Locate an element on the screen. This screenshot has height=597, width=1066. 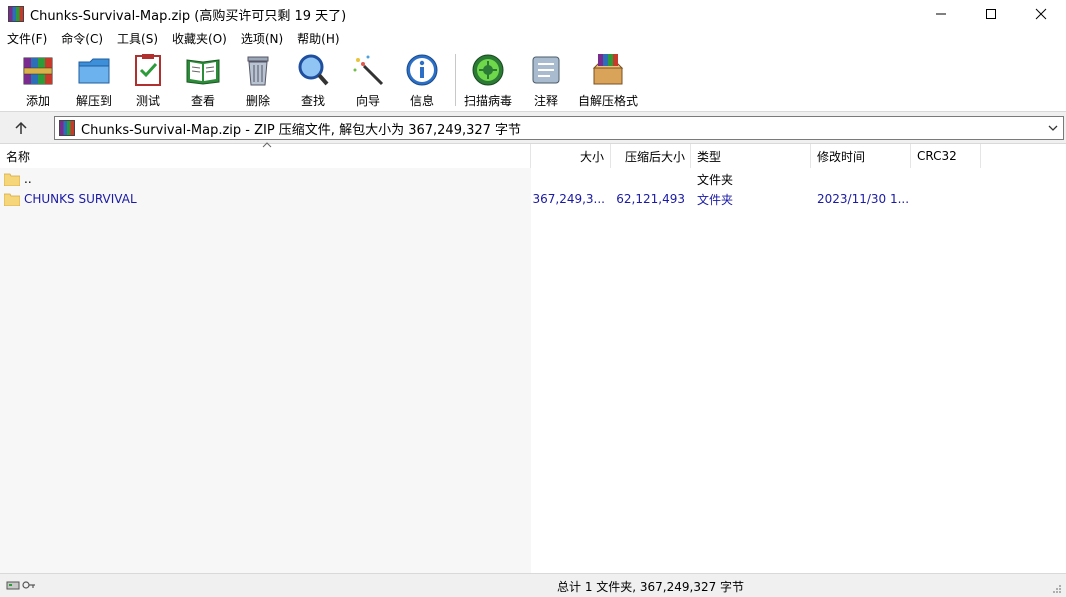
title-bar: Chunks-Survival-Map.zip (高购买许可只剩 19 天了) is located at coordinates (533, 14).